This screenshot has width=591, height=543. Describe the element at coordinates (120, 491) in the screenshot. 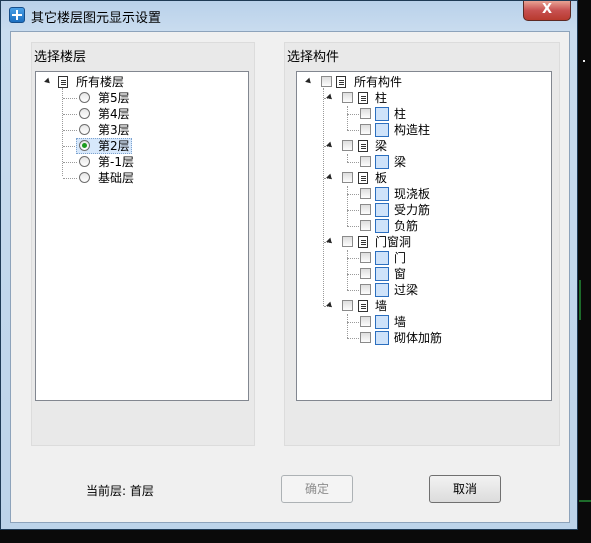

I see `current-floor-label: 当前层: 首层` at that location.